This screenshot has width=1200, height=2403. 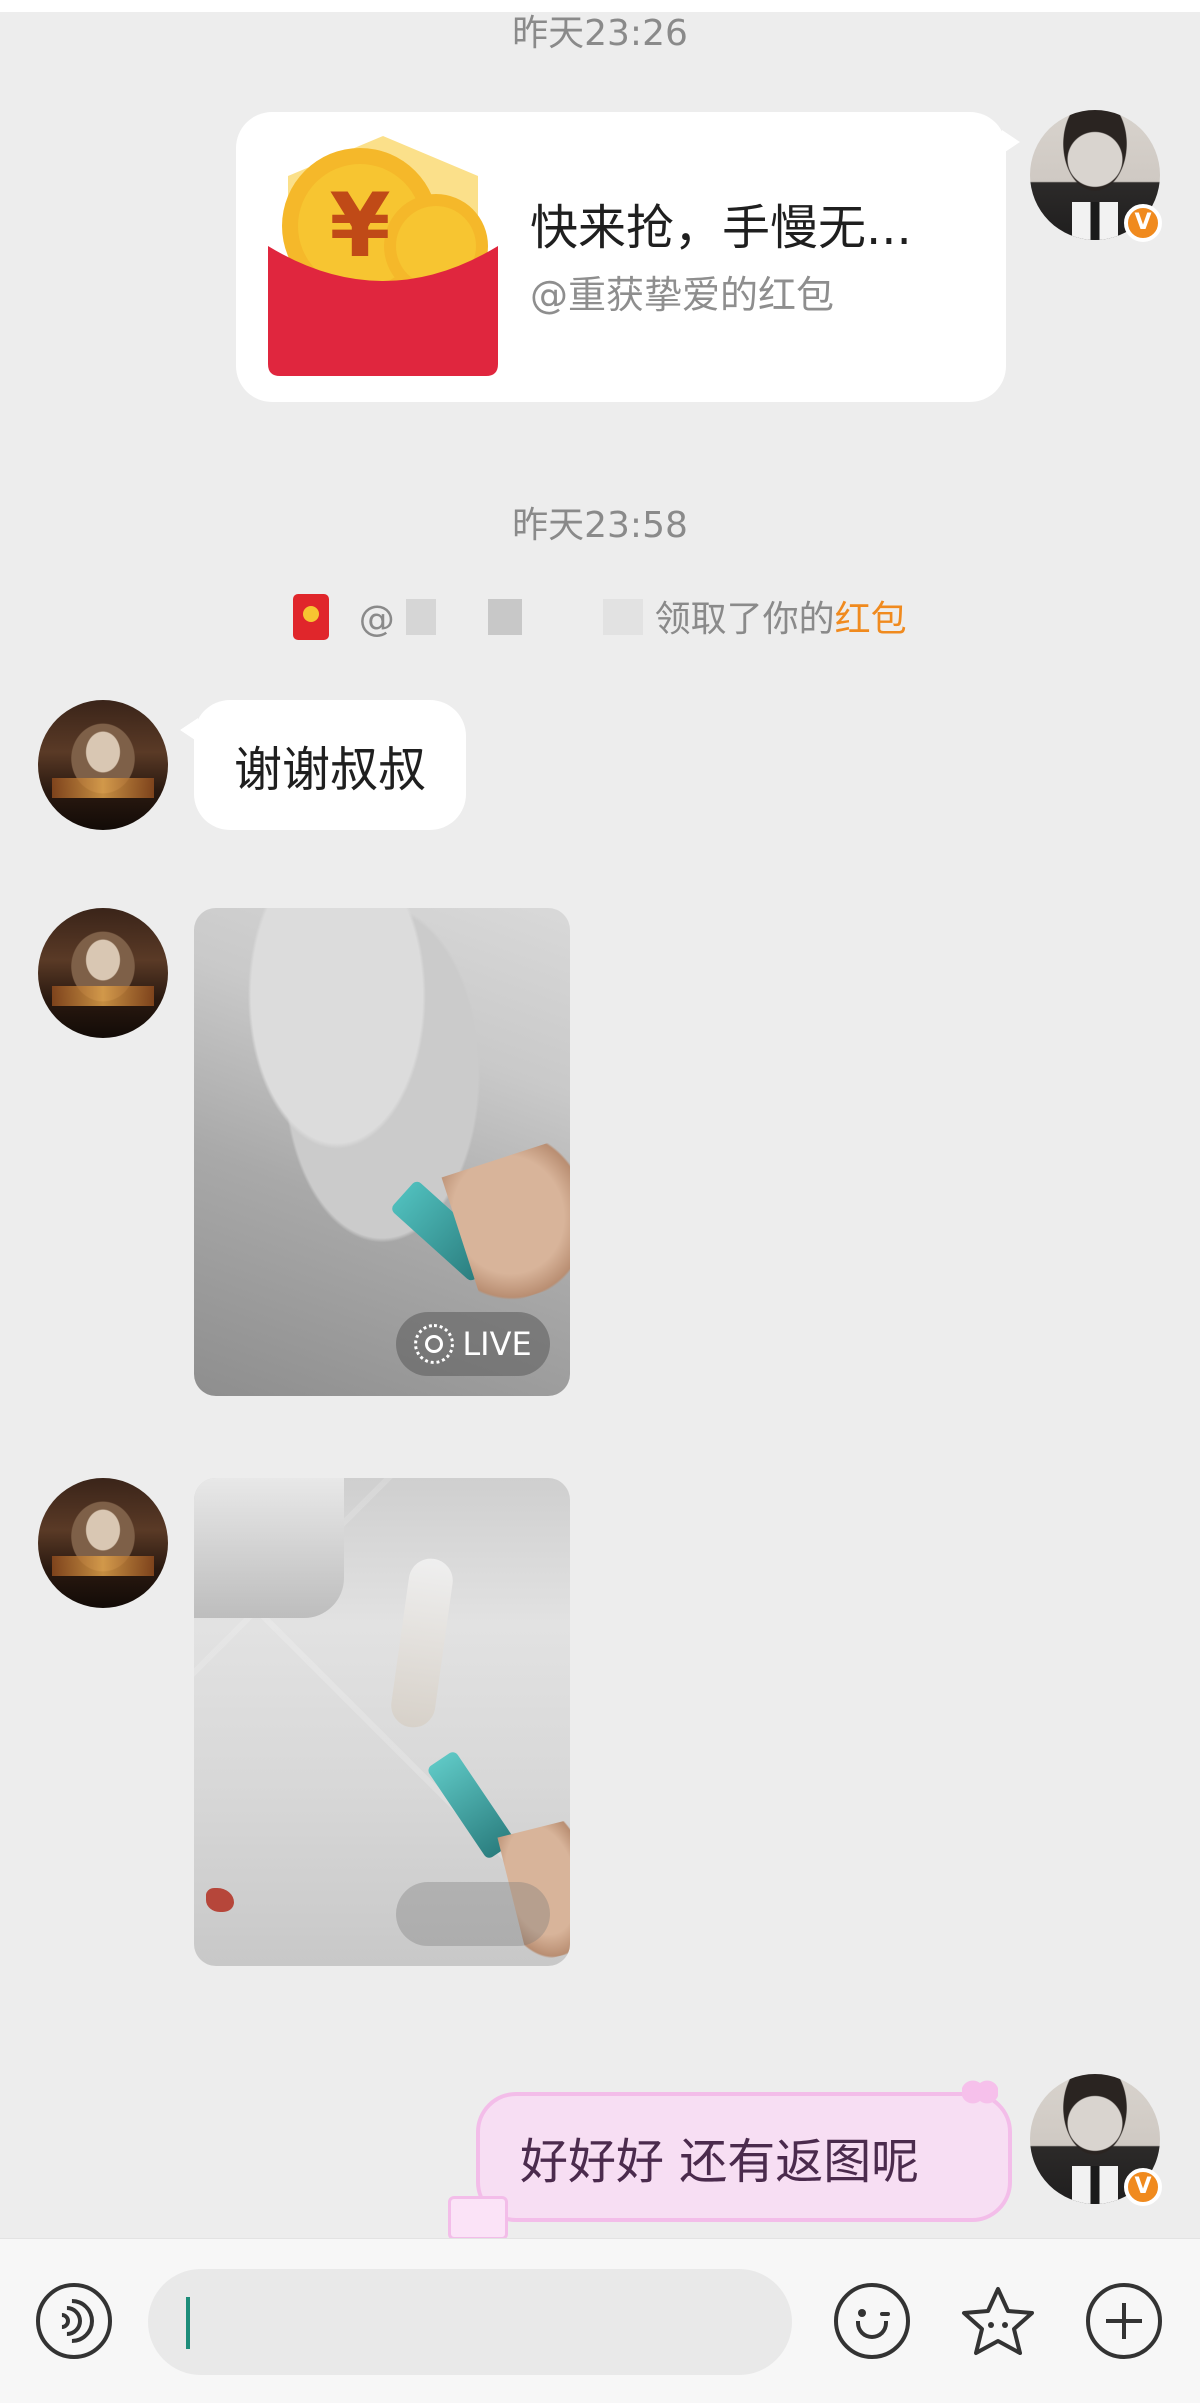 I want to click on sticker-icon, so click(x=998, y=2323).